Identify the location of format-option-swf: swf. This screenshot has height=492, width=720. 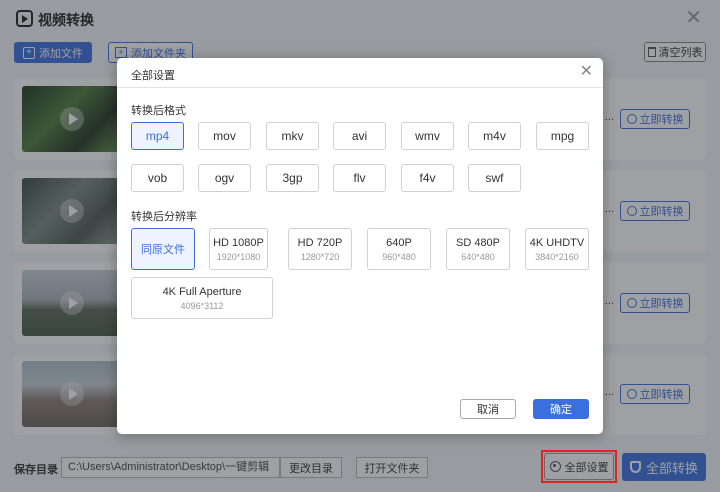
(494, 178).